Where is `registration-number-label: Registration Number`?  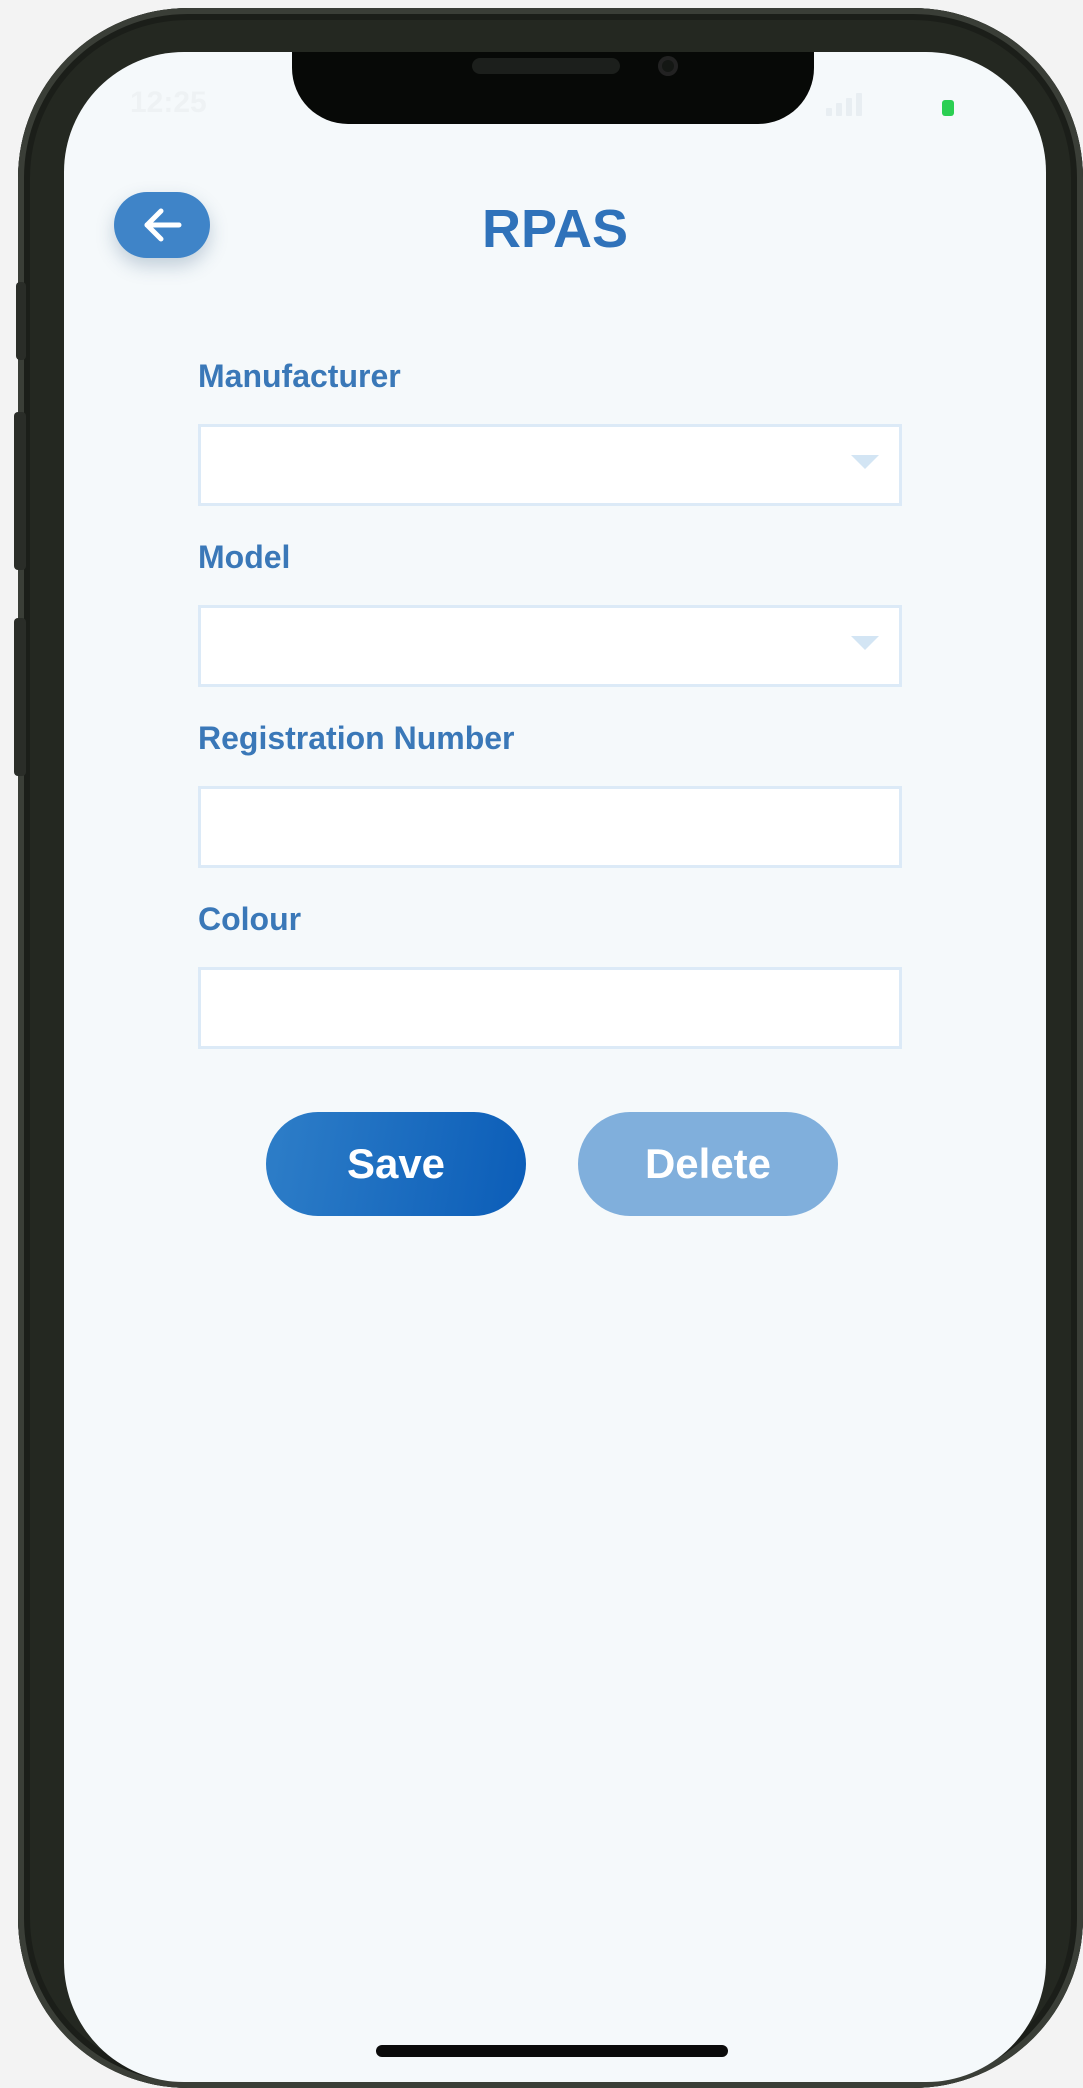
registration-number-label: Registration Number is located at coordinates (356, 738).